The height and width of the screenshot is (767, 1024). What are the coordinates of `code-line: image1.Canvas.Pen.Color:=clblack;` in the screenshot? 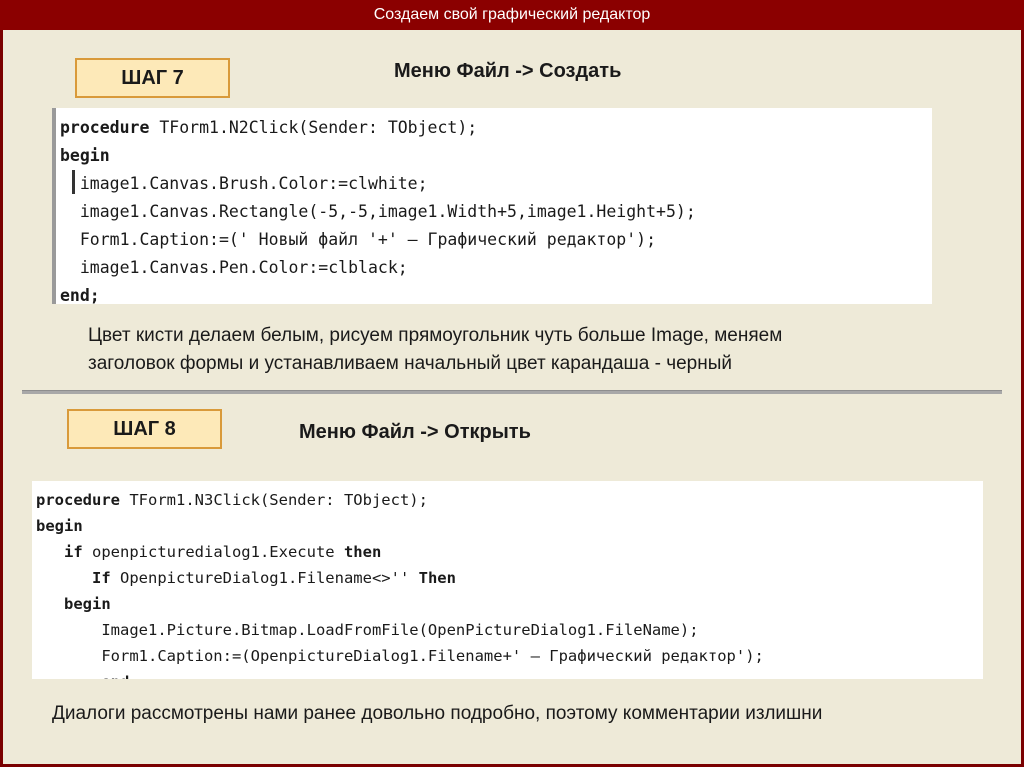 It's located at (496, 268).